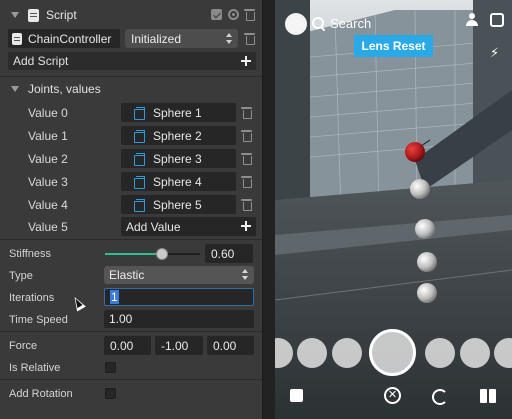 The image size is (512, 419). I want to click on time-speed-input: 1.00, so click(179, 319).